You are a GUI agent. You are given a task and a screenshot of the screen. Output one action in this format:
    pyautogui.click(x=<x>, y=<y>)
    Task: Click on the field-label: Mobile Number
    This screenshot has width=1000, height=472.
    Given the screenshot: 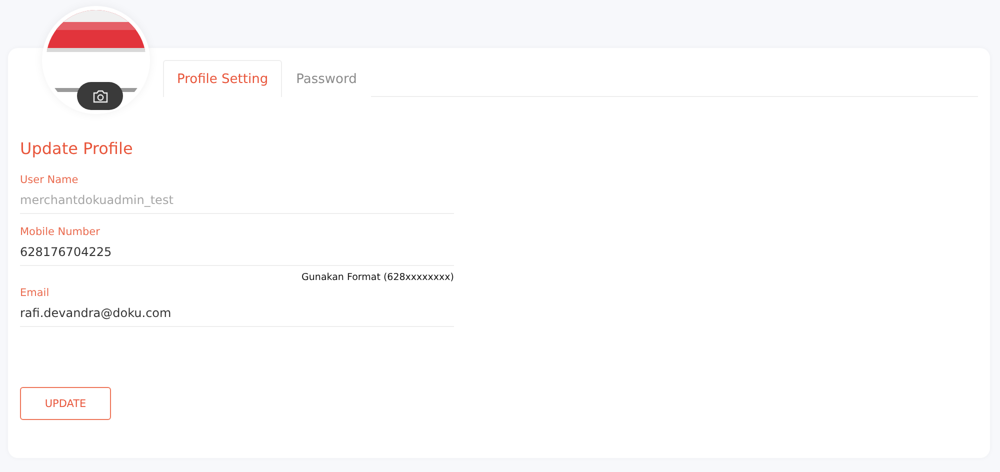 What is the action you would take?
    pyautogui.click(x=60, y=232)
    